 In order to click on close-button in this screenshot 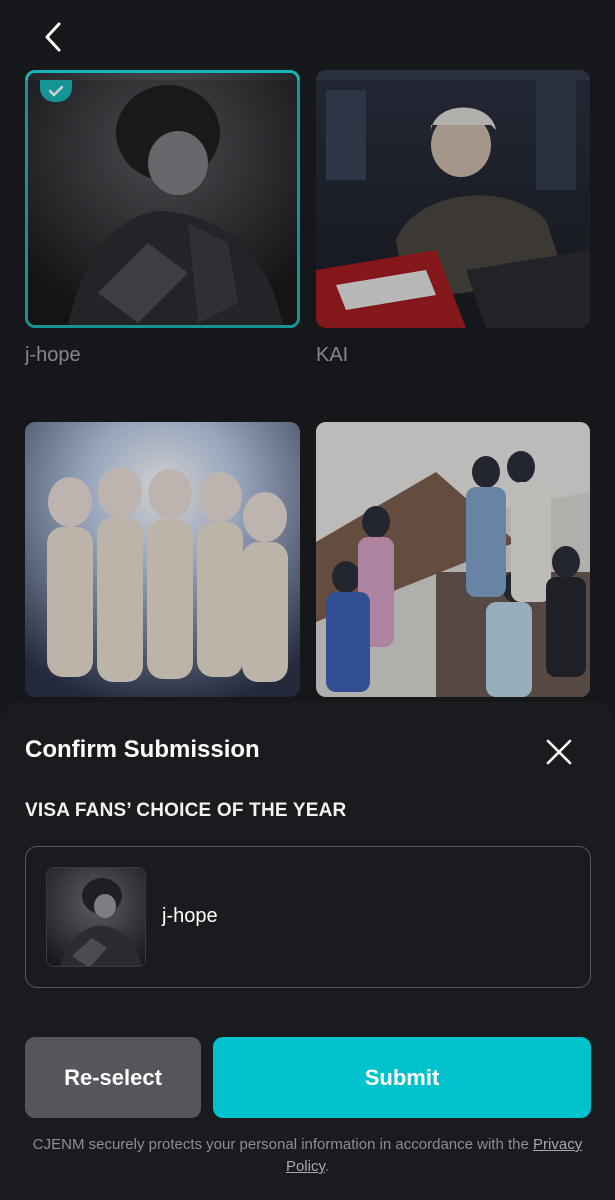, I will do `click(559, 752)`.